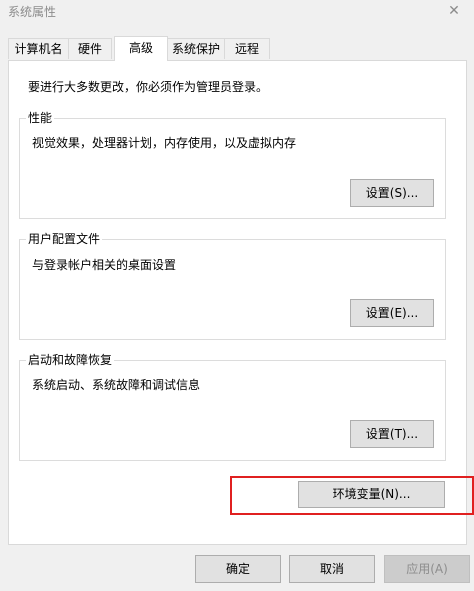  What do you see at coordinates (104, 265) in the screenshot?
I see `user-profiles-description: 与登录帐户相关的桌面设置` at bounding box center [104, 265].